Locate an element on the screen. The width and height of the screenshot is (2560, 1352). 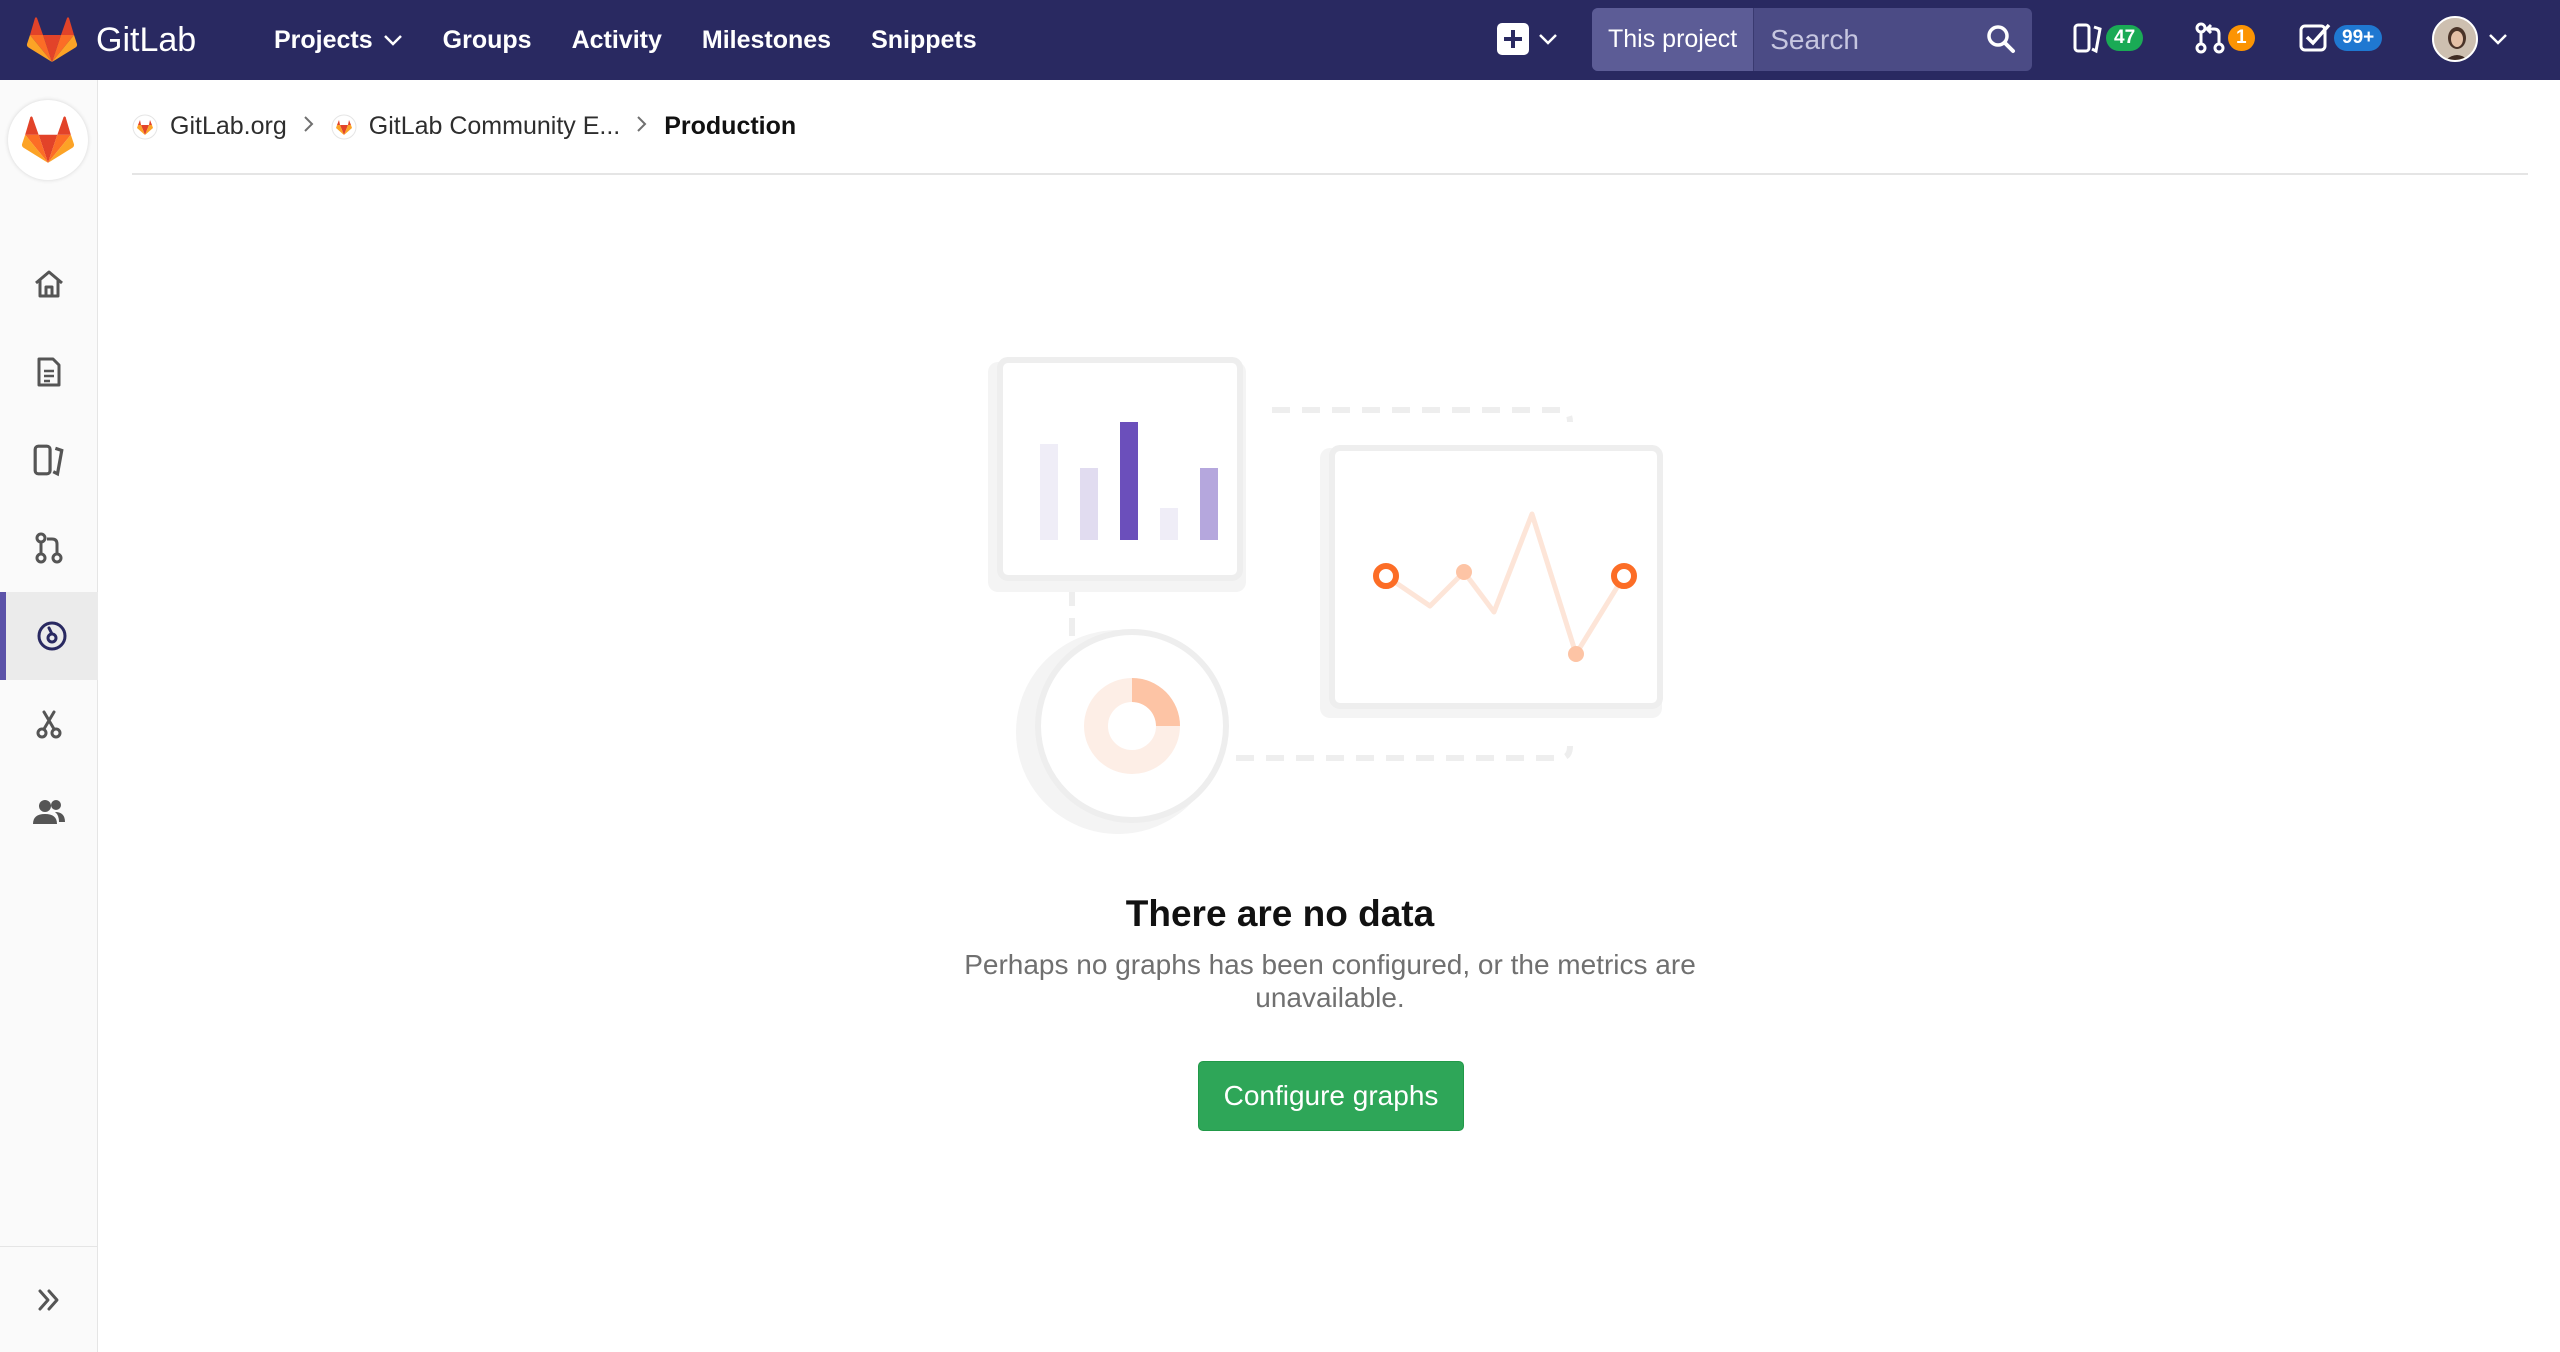
breadcrumb-group: GitLab.org is located at coordinates (209, 126).